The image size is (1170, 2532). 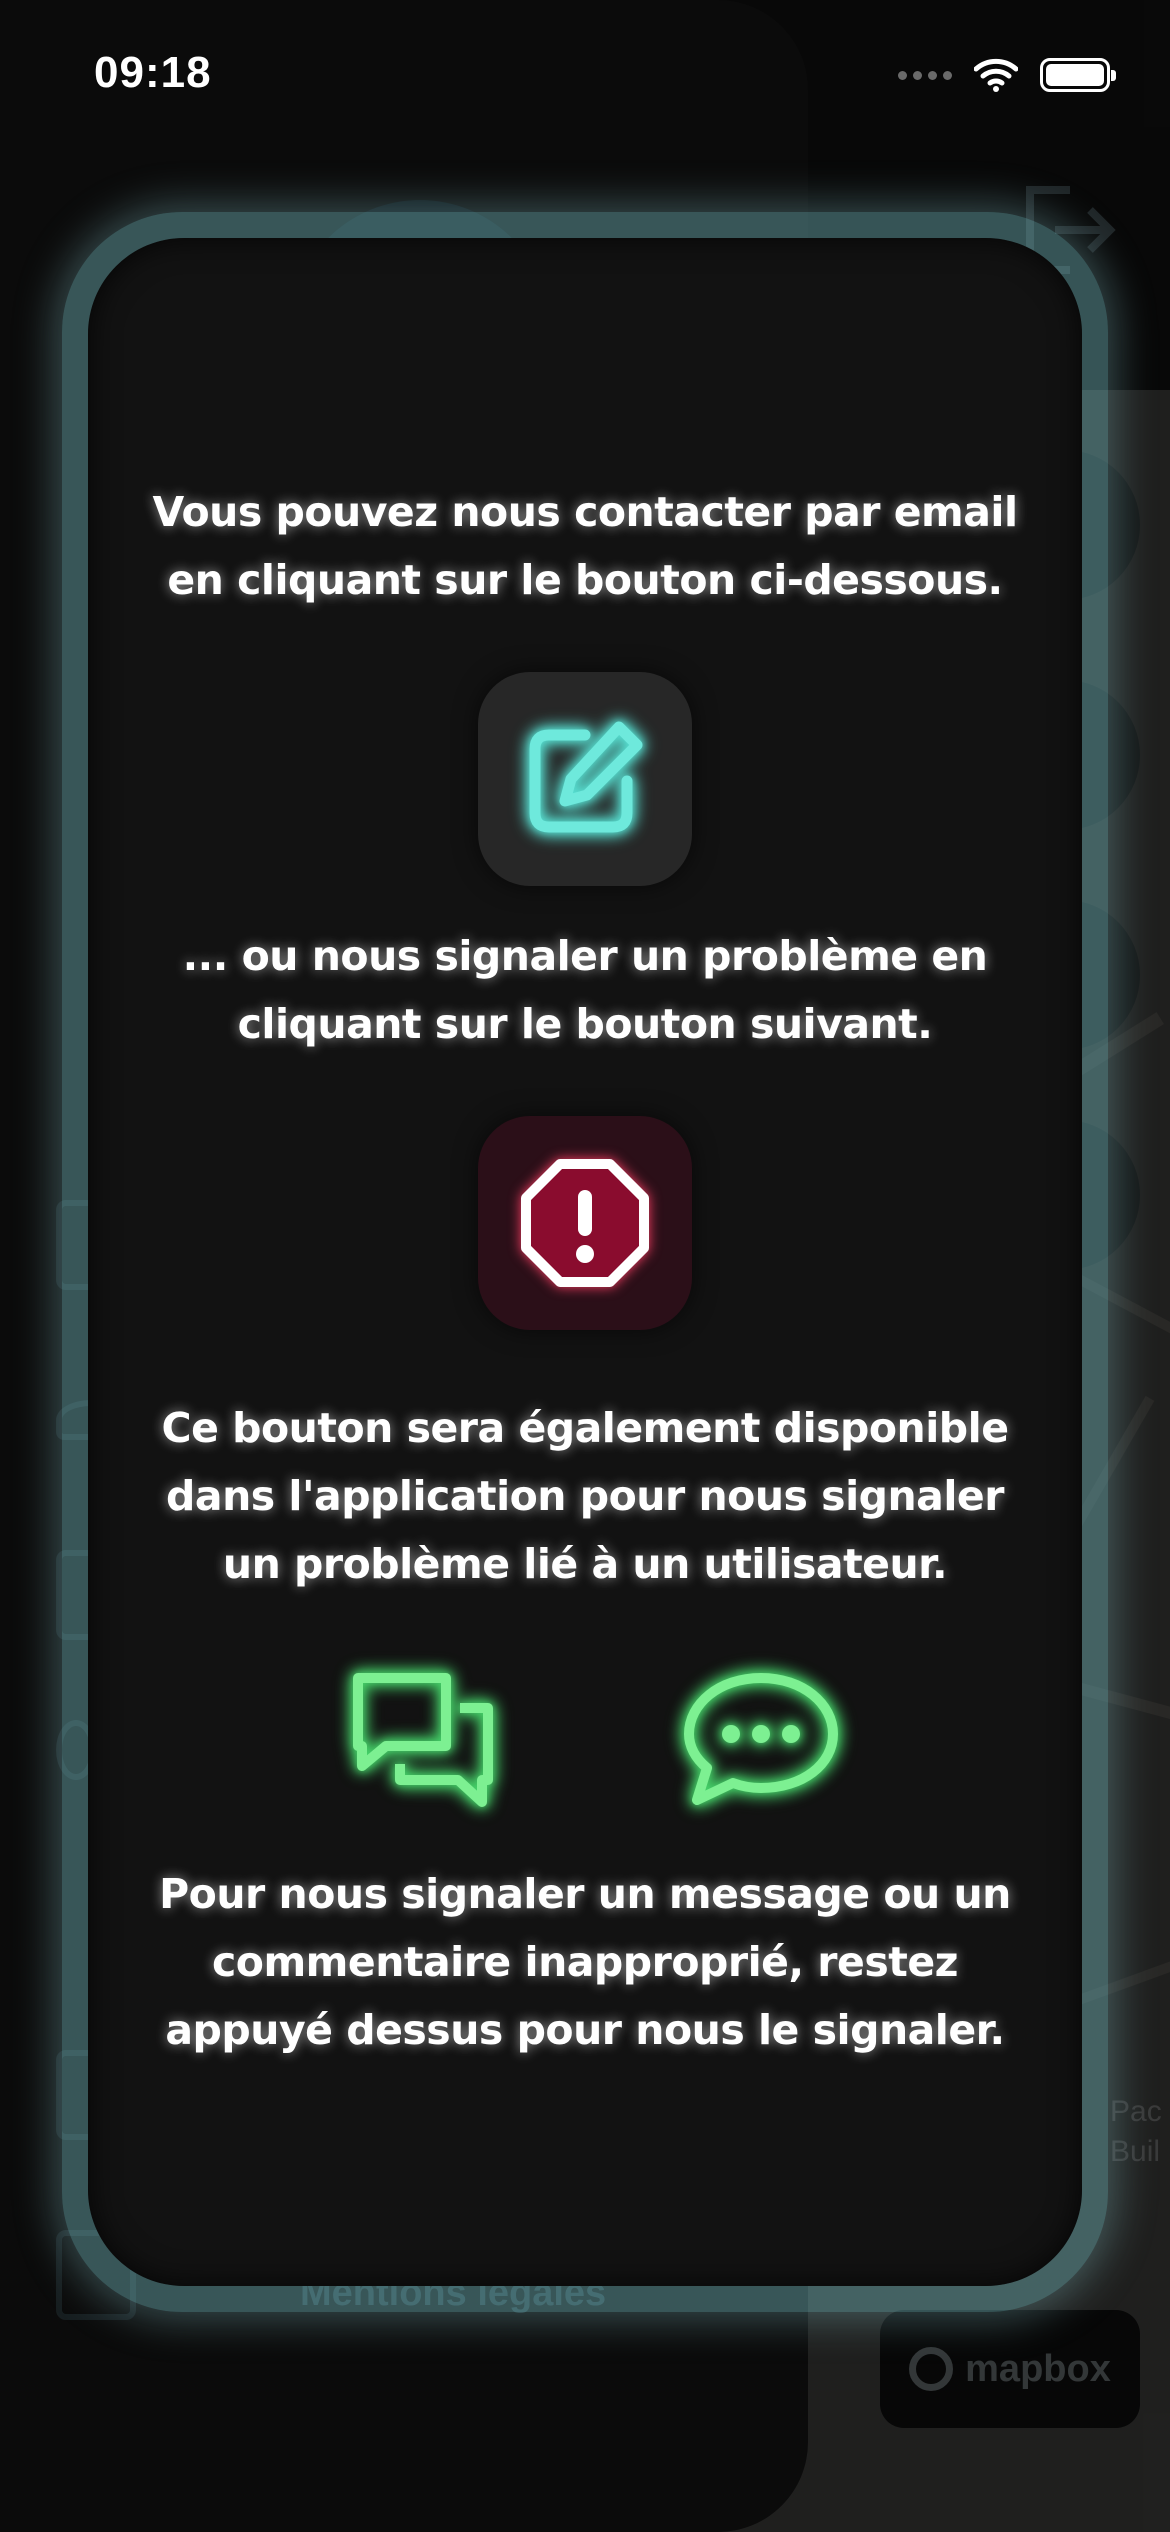 I want to click on email-contact-button, so click(x=585, y=779).